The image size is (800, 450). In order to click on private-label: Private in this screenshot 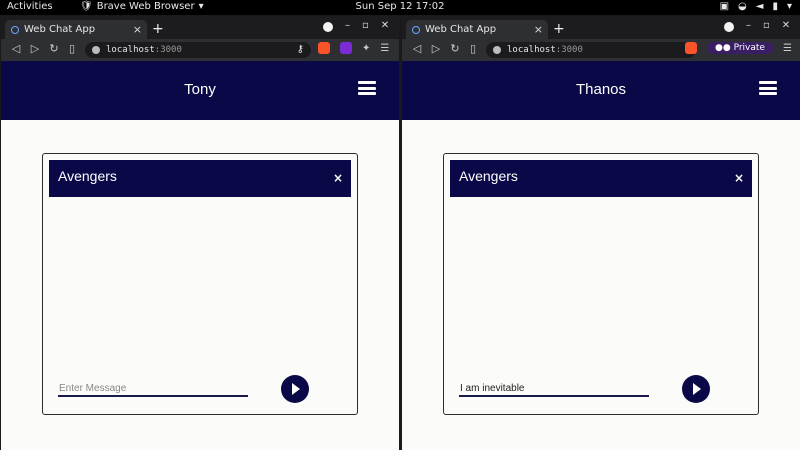, I will do `click(749, 48)`.